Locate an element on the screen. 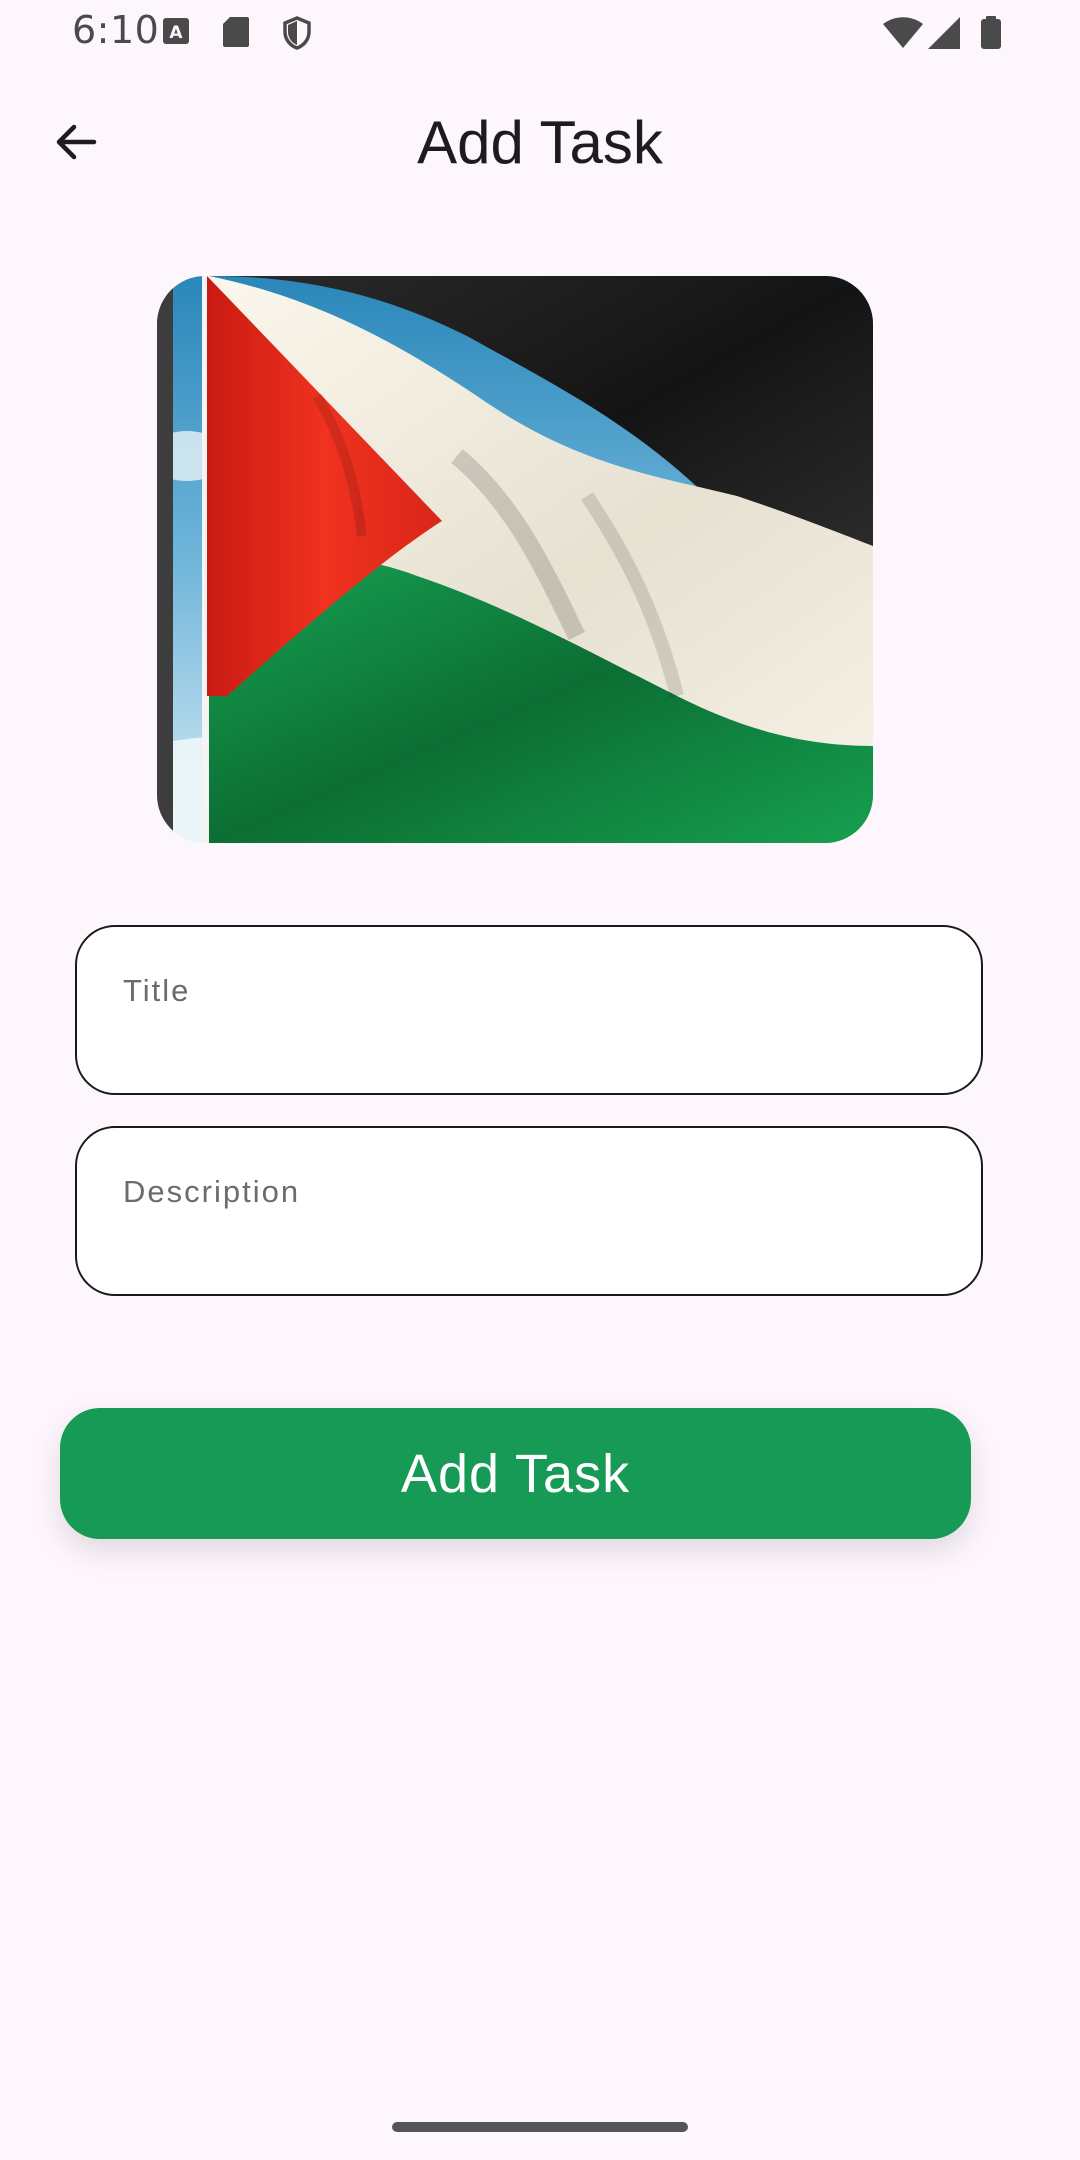  battery-icon is located at coordinates (991, 32).